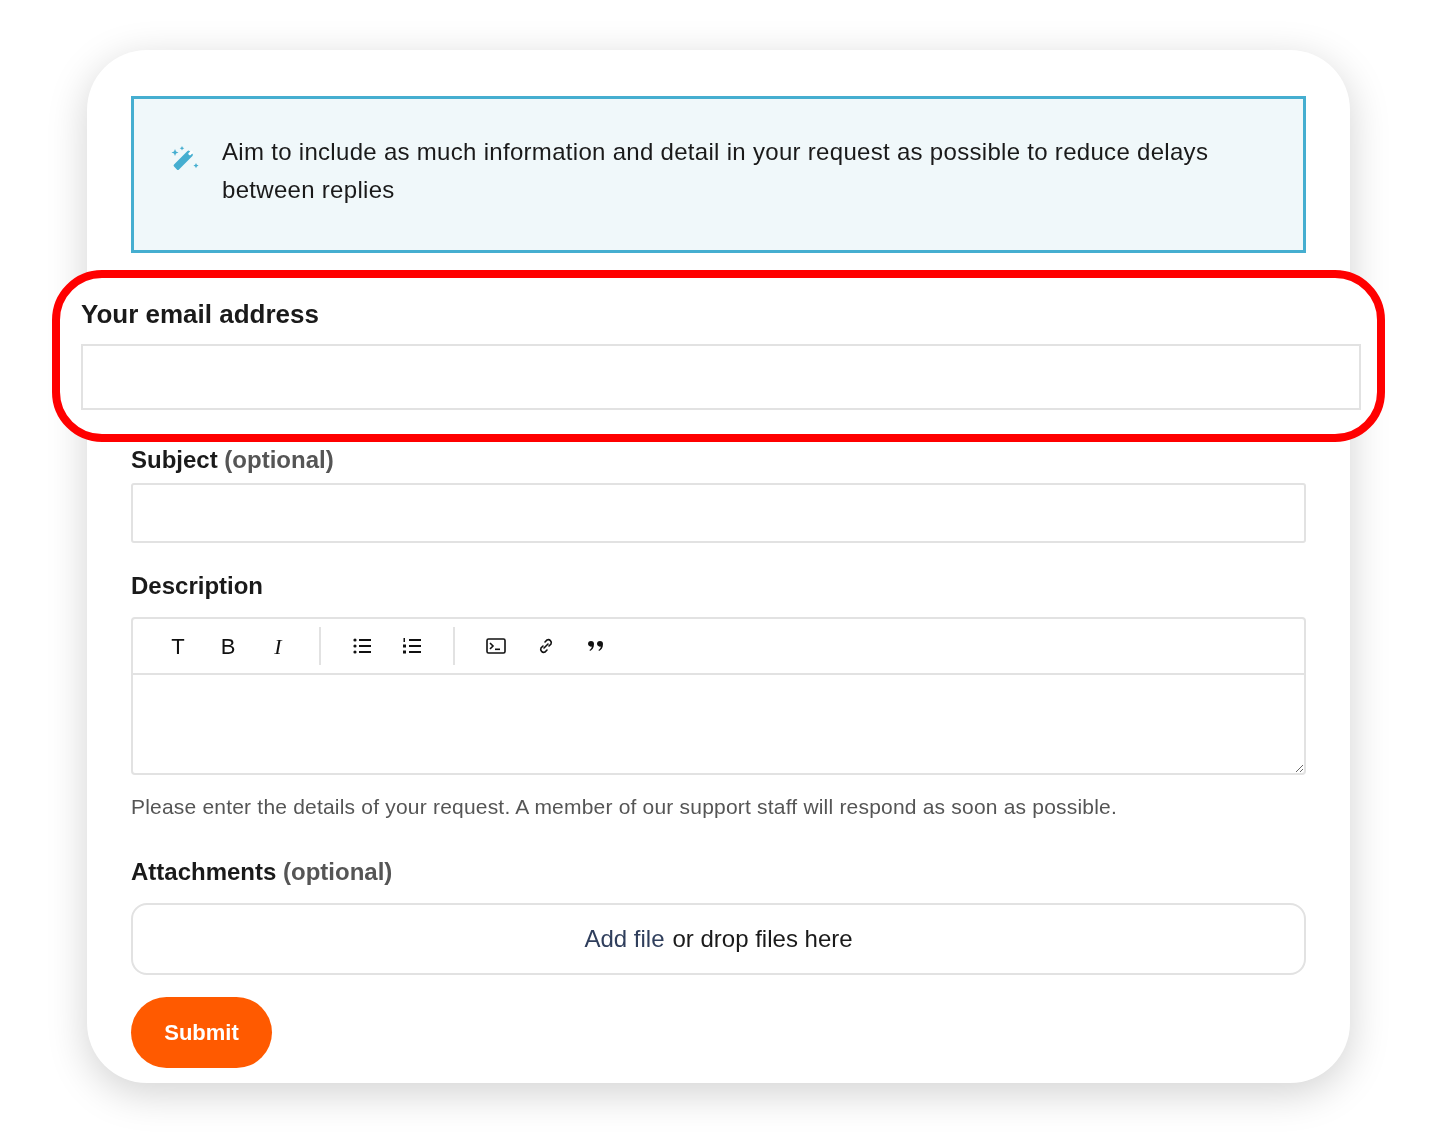 This screenshot has height=1134, width=1437. Describe the element at coordinates (362, 646) in the screenshot. I see `list-icon` at that location.